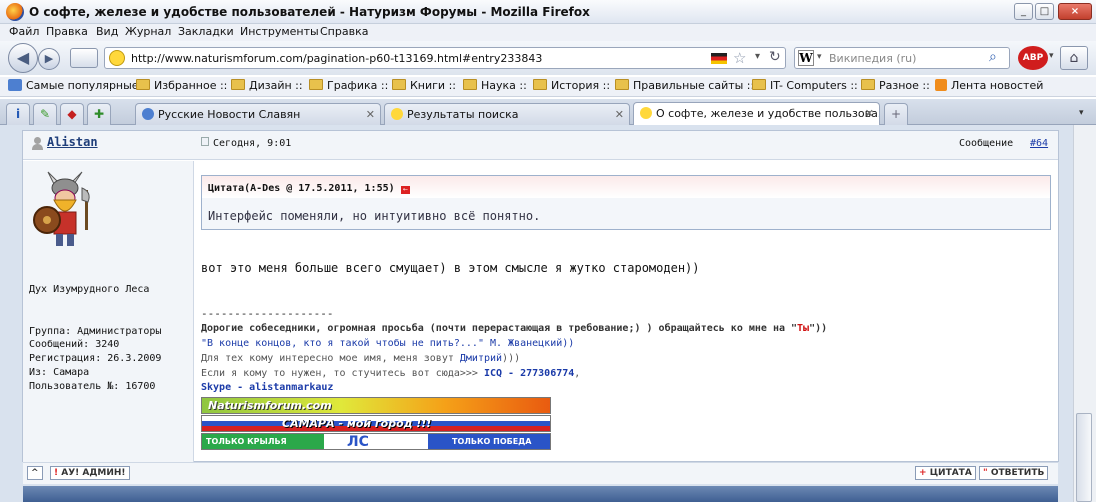 The width and height of the screenshot is (1096, 502). I want to click on skype-link: Skype - alistanmarkauz, so click(267, 387).